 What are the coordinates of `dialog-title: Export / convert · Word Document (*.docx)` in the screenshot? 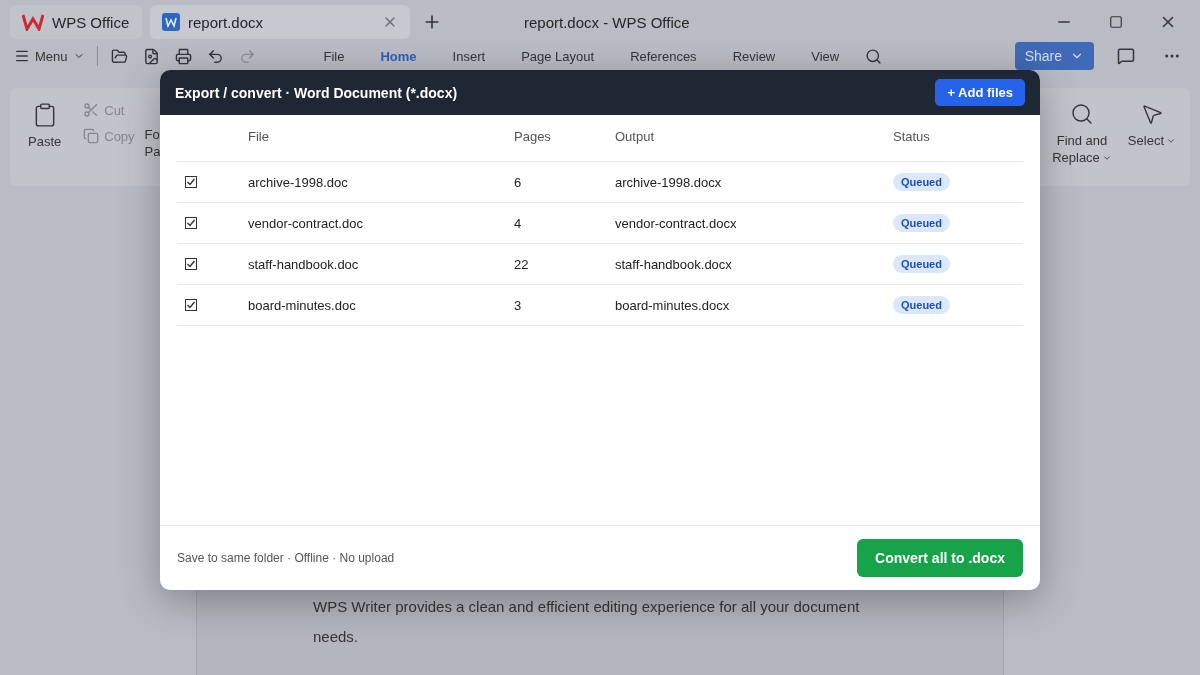 It's located at (316, 92).